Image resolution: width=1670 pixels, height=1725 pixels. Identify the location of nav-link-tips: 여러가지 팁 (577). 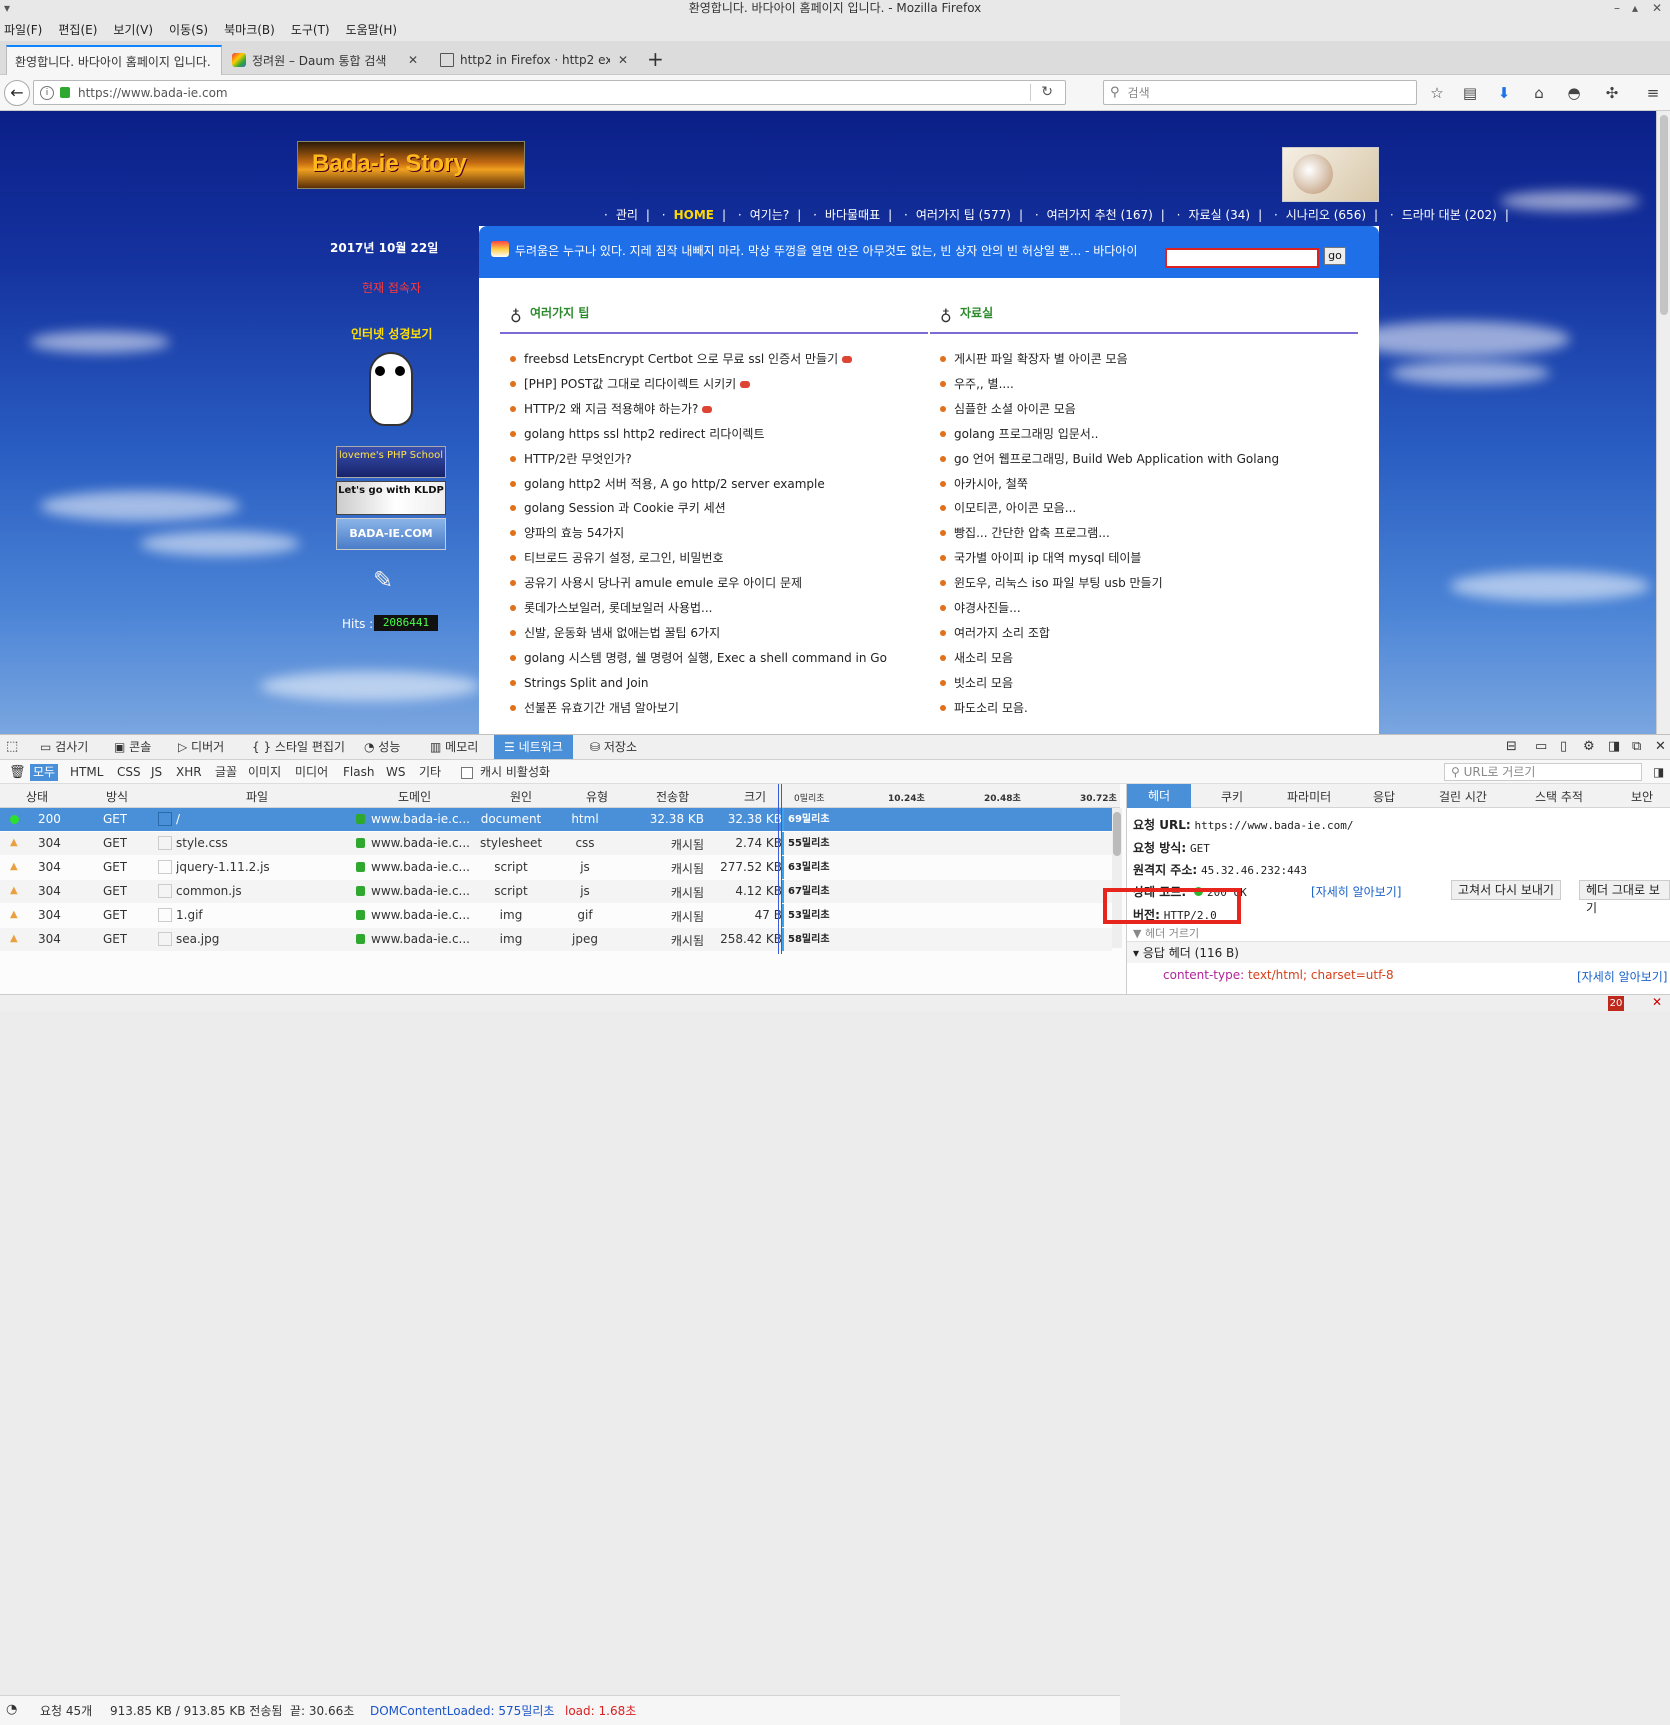
(963, 215).